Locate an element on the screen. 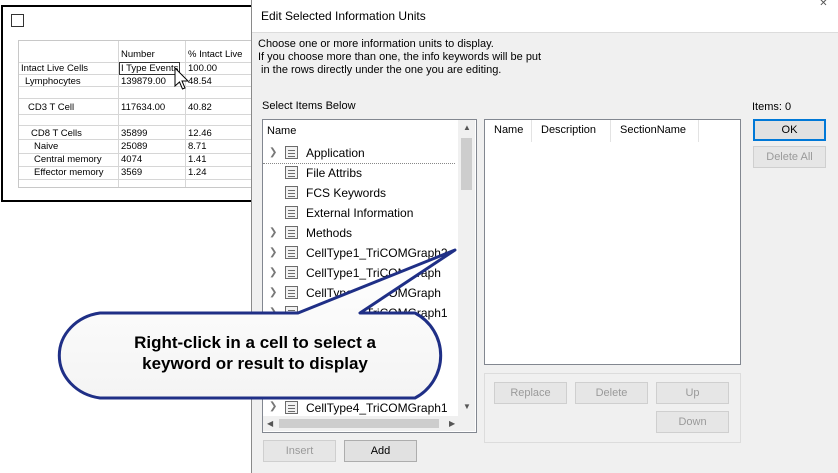  tree-item-label: CellType4_TriCOMGraph1 is located at coordinates (377, 408).